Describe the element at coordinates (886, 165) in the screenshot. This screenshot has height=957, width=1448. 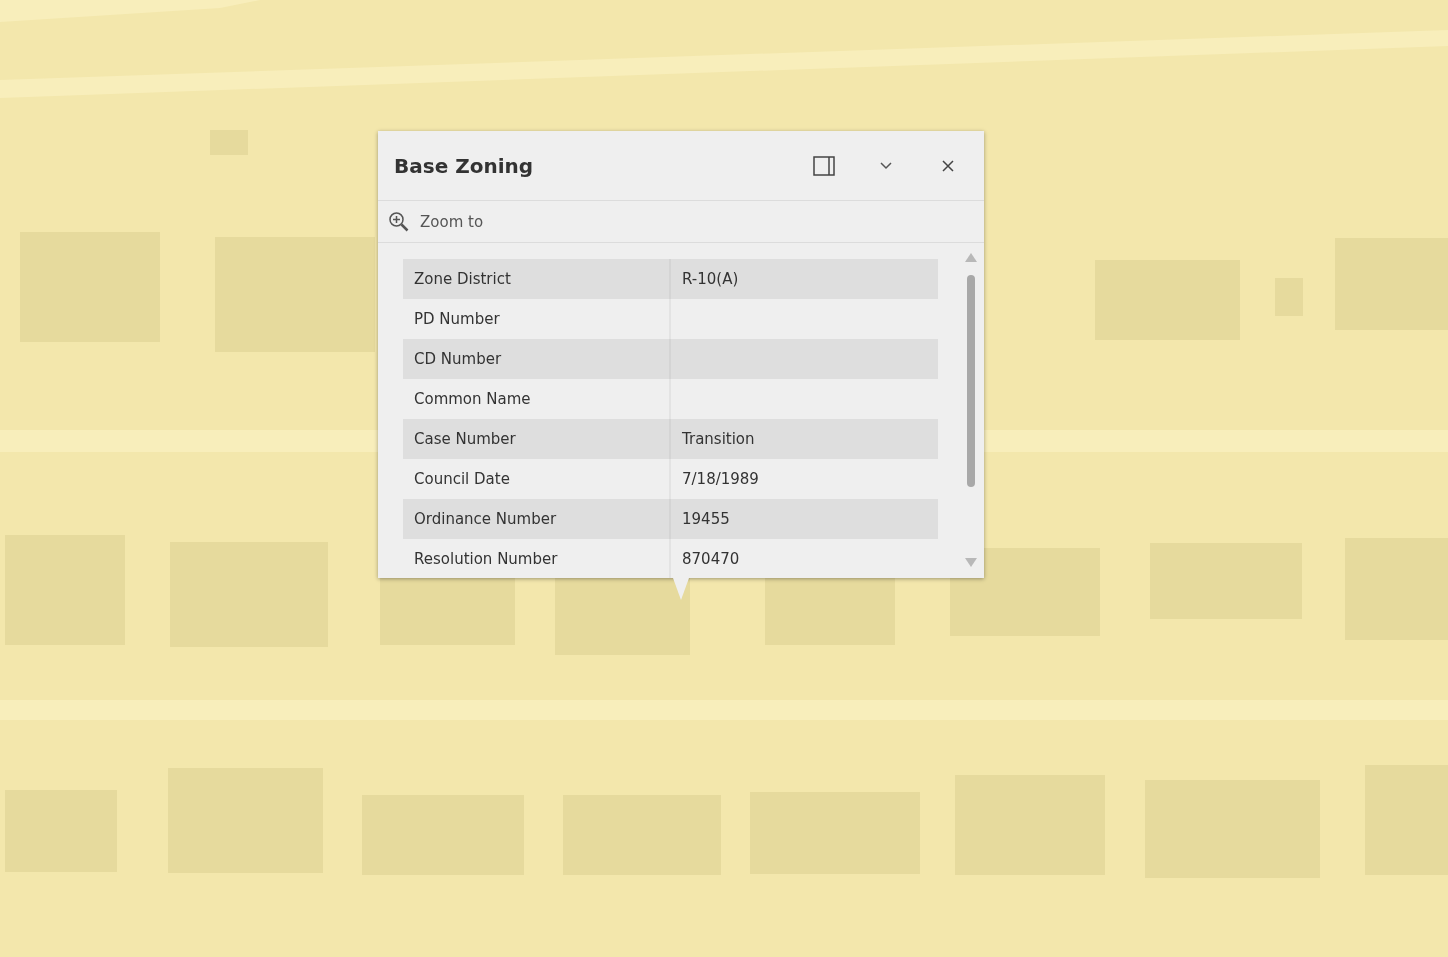
I see `chevron-down-icon` at that location.